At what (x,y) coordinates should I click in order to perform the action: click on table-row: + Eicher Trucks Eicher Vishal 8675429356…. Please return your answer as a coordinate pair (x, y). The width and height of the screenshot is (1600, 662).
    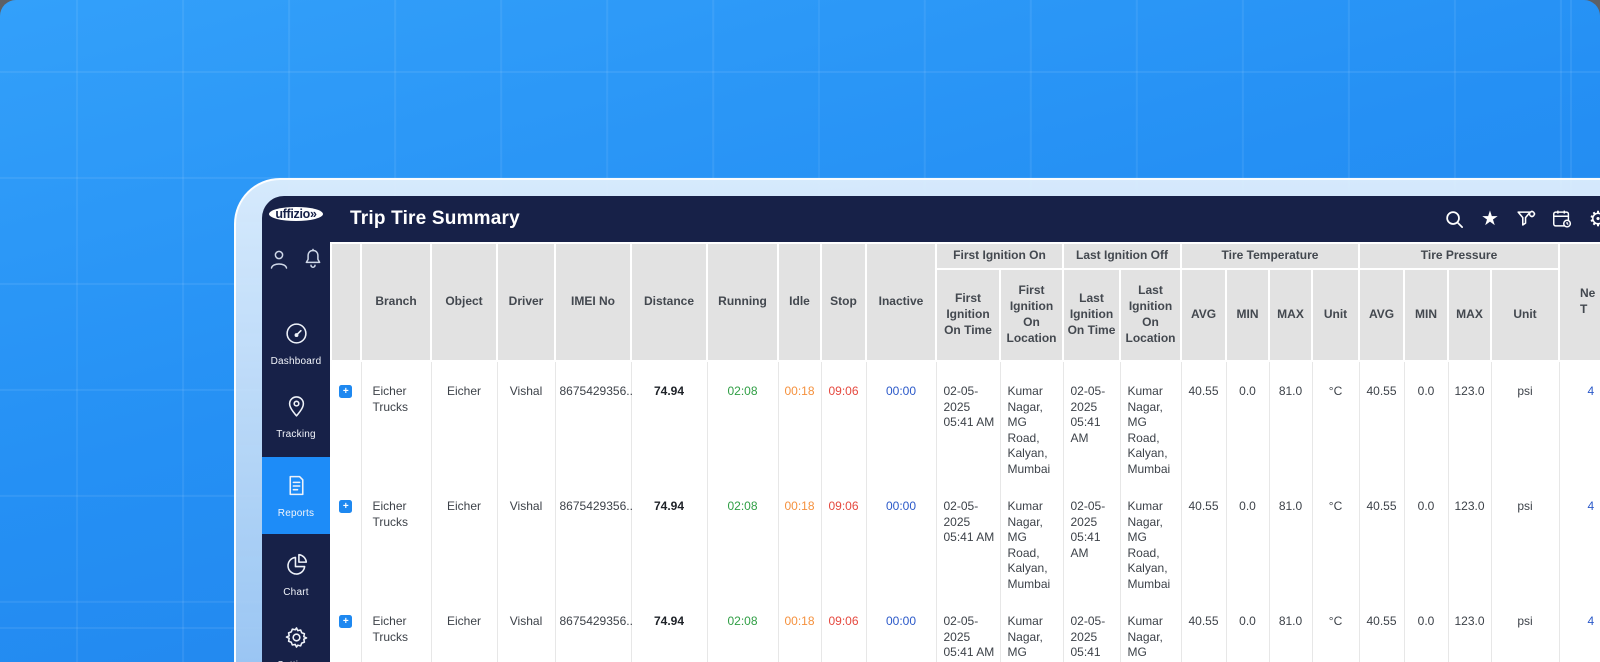
    Looking at the image, I should click on (965, 419).